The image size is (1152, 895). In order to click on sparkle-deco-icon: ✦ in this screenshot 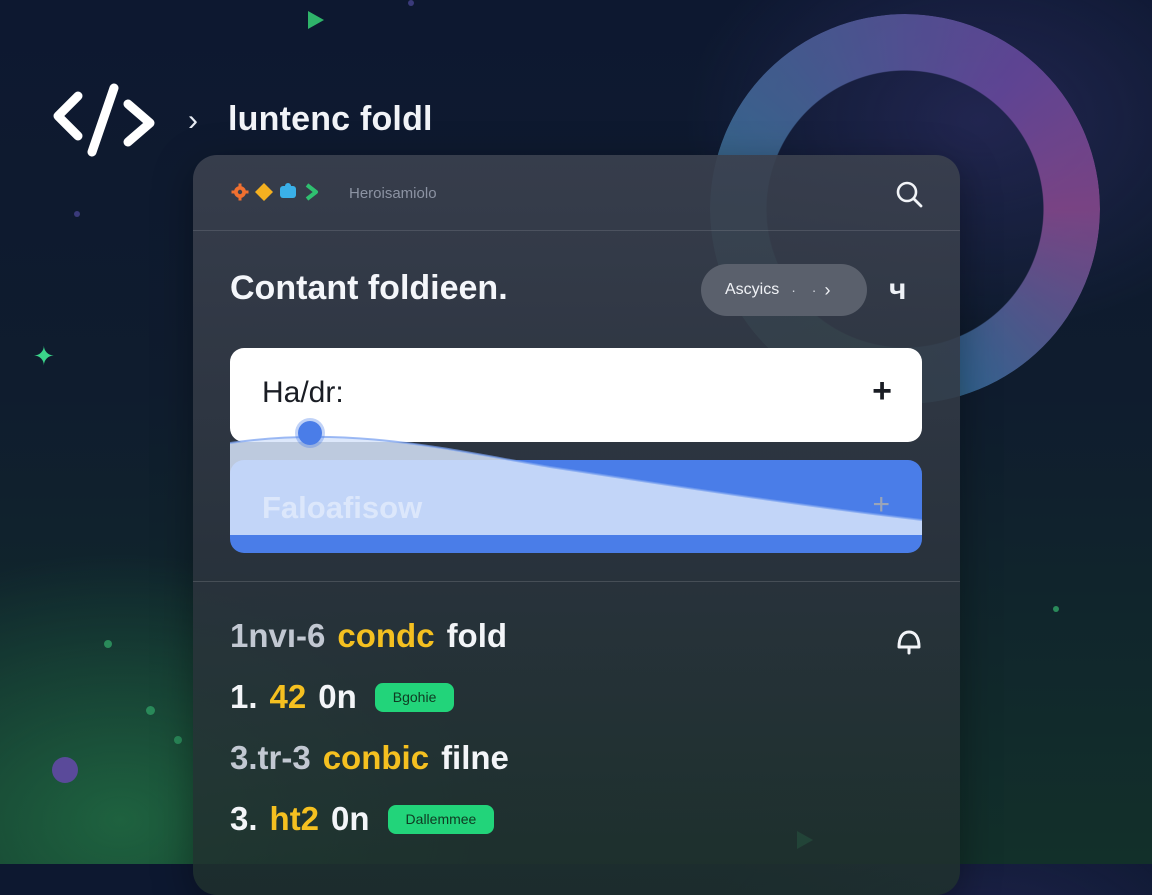, I will do `click(44, 356)`.